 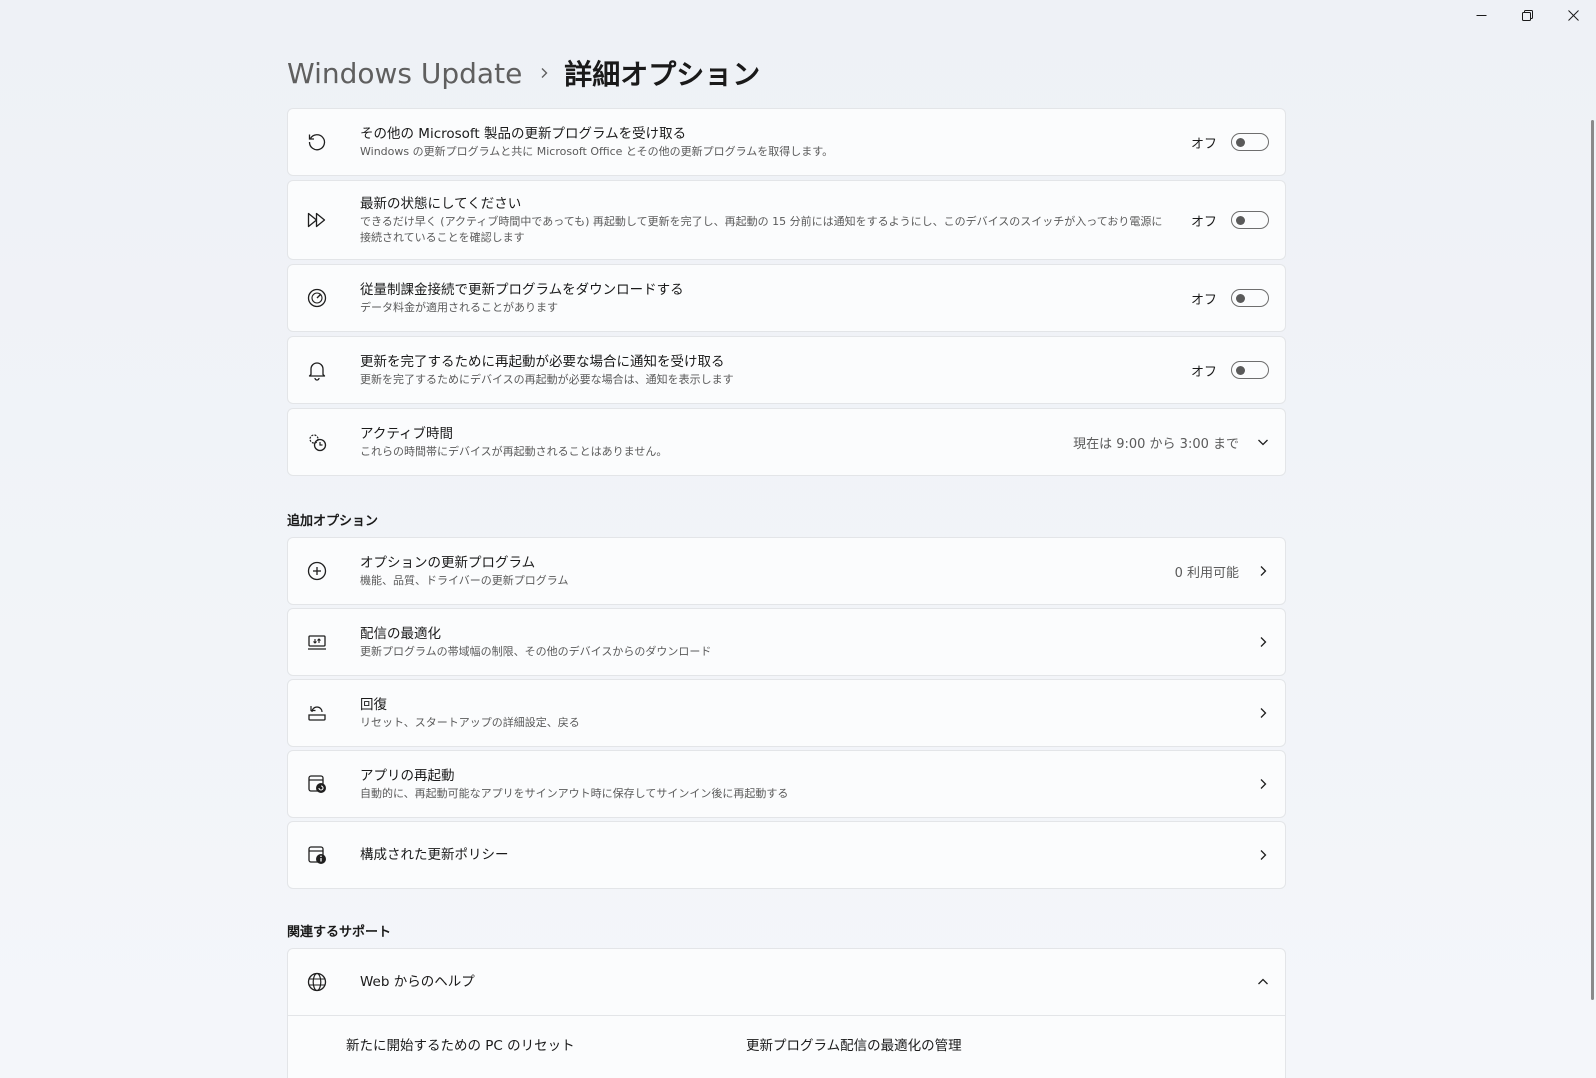 What do you see at coordinates (339, 932) in the screenshot?
I see `section-title-related-support: 関連するサポート` at bounding box center [339, 932].